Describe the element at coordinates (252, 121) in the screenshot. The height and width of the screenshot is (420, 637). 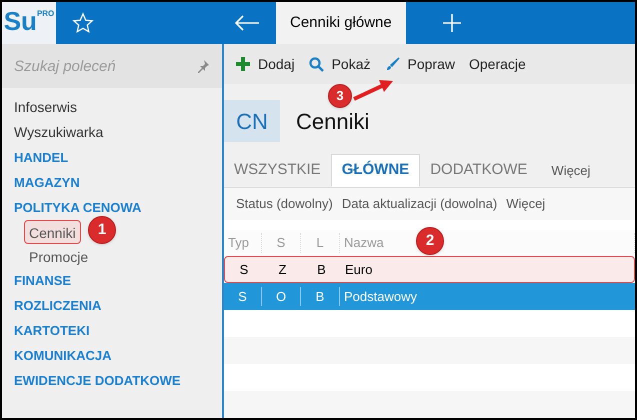
I see `module-badge: CN` at that location.